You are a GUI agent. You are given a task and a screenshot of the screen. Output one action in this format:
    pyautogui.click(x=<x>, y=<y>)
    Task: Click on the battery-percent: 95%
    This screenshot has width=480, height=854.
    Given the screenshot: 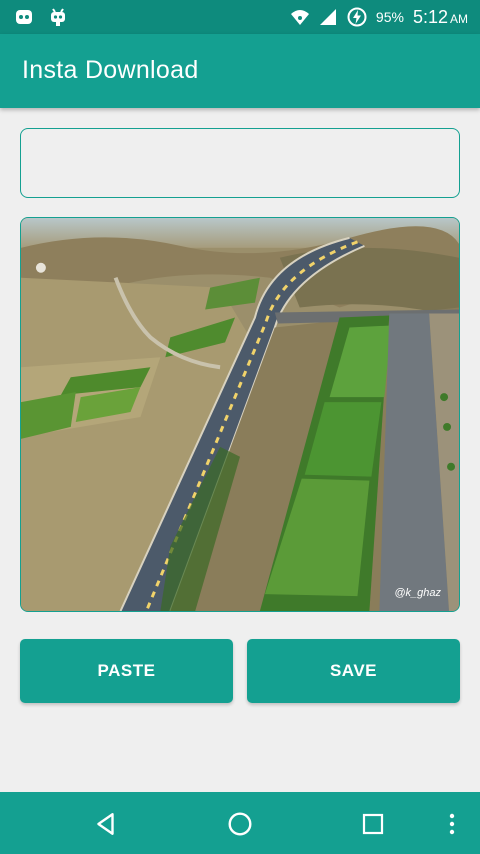 What is the action you would take?
    pyautogui.click(x=389, y=17)
    